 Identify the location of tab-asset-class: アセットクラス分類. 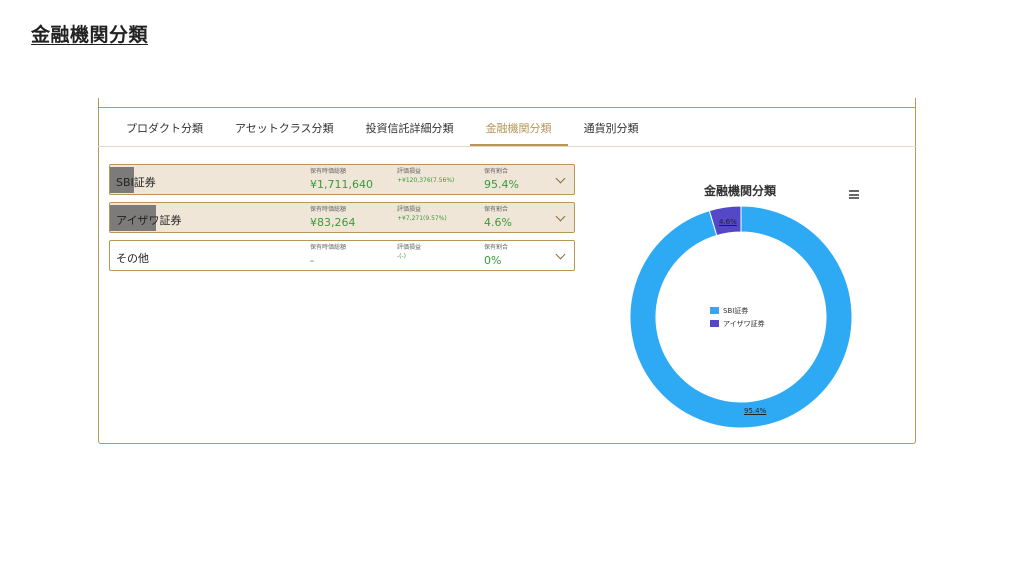
(284, 128).